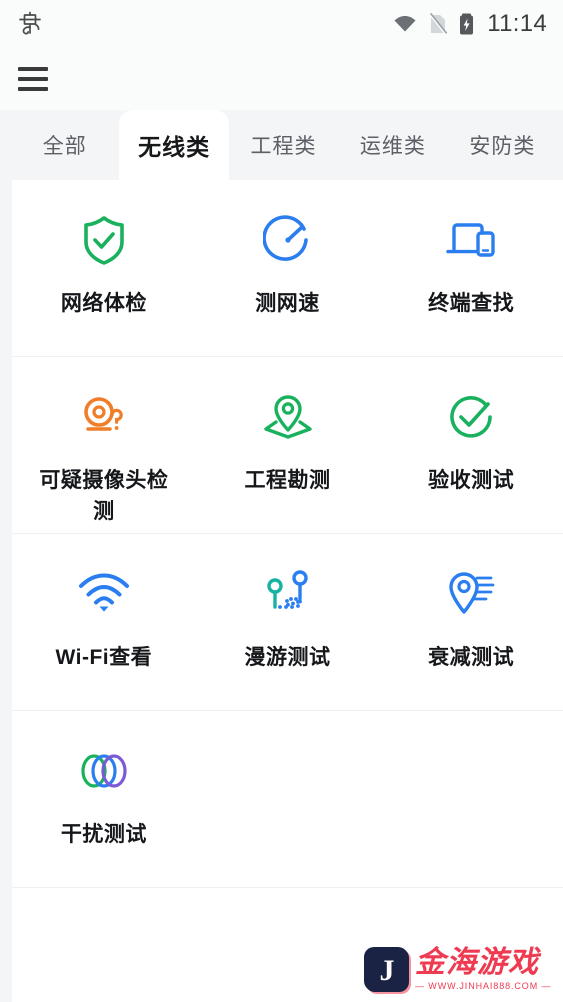 Image resolution: width=563 pixels, height=1002 pixels. I want to click on feature-label: 终端查找, so click(471, 303).